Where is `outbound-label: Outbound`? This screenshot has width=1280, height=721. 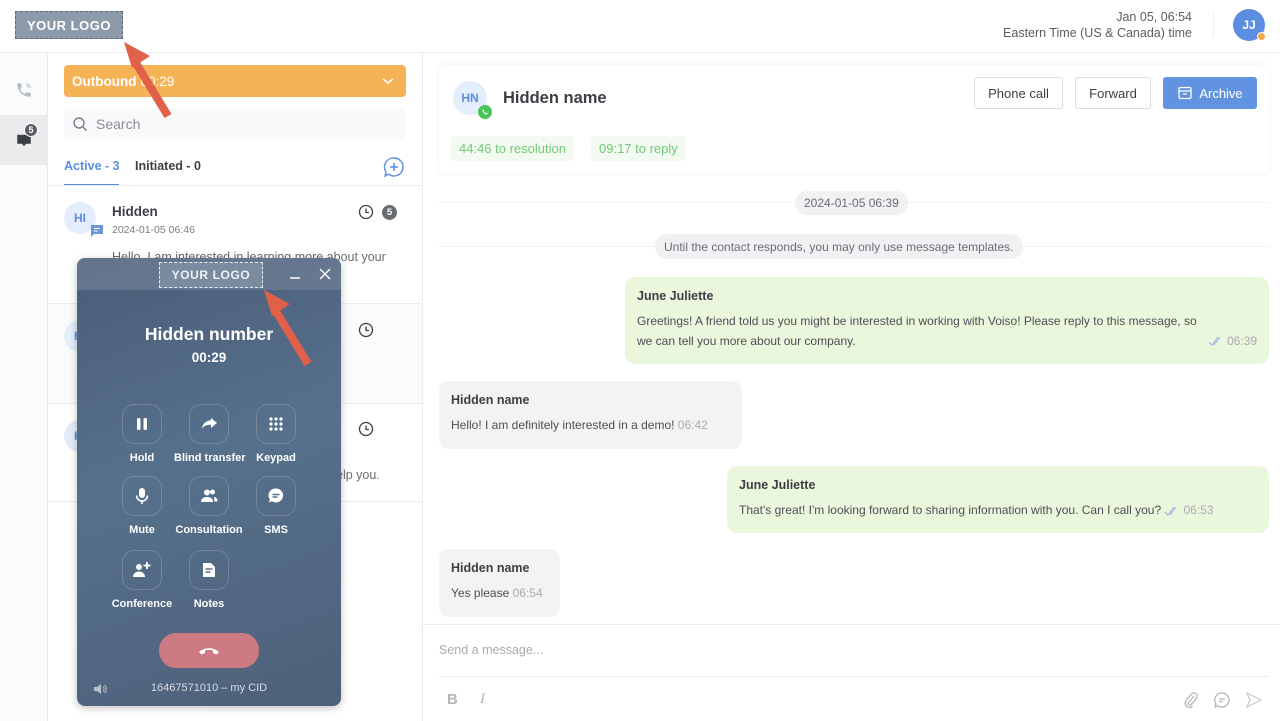 outbound-label: Outbound is located at coordinates (104, 81).